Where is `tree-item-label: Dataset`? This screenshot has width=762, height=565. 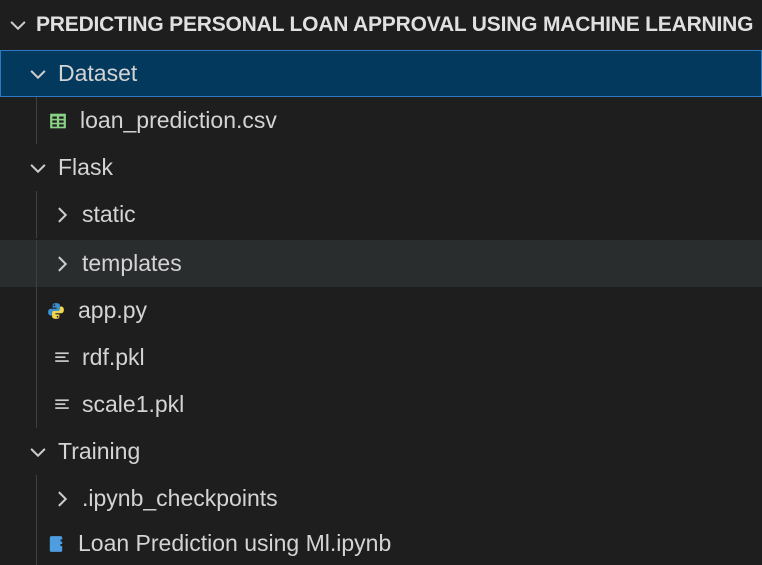
tree-item-label: Dataset is located at coordinates (98, 73).